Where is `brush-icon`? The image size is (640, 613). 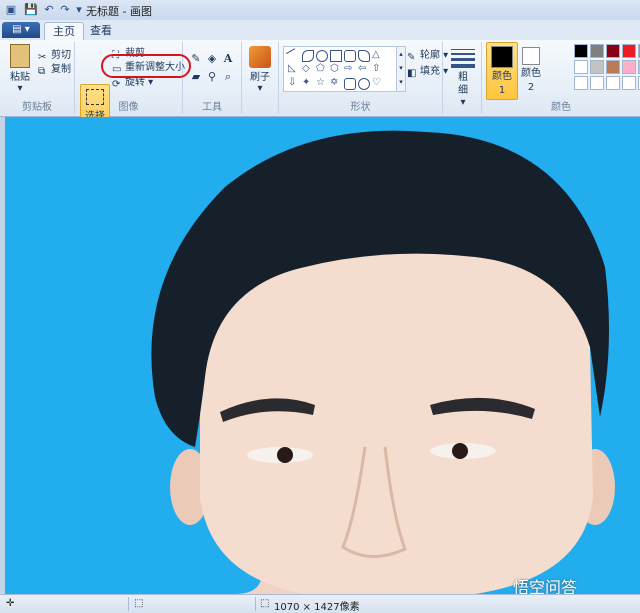
brush-icon is located at coordinates (260, 57).